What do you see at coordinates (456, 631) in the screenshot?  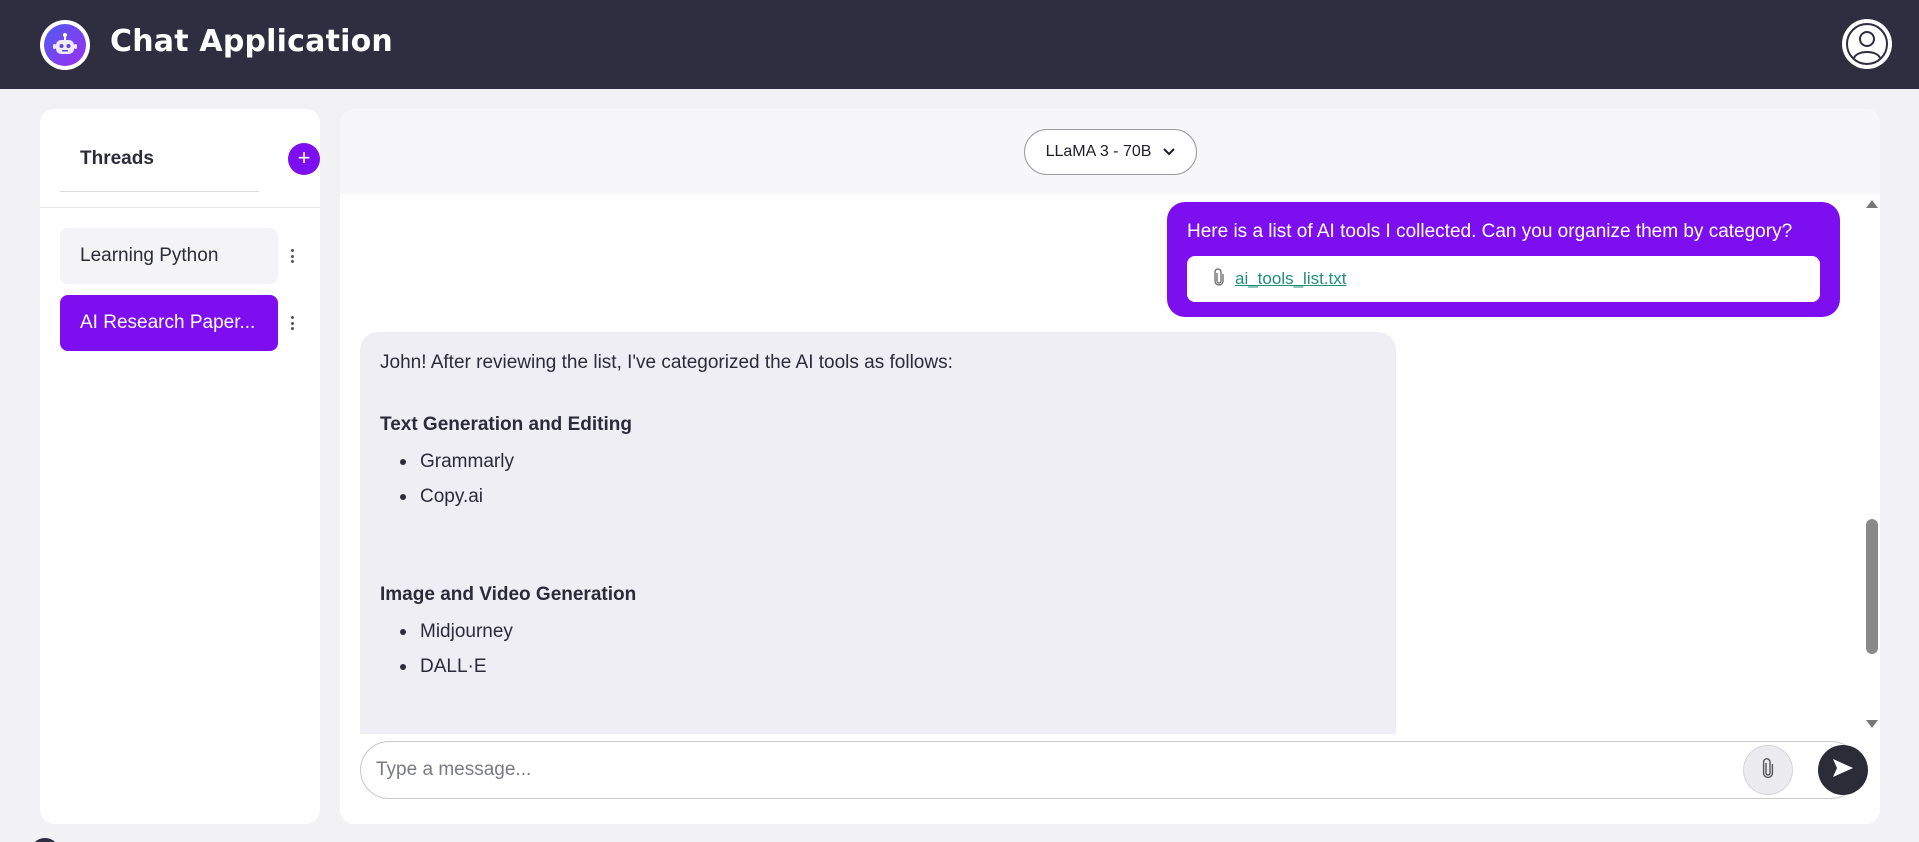 I see `list-item: Midjourney` at bounding box center [456, 631].